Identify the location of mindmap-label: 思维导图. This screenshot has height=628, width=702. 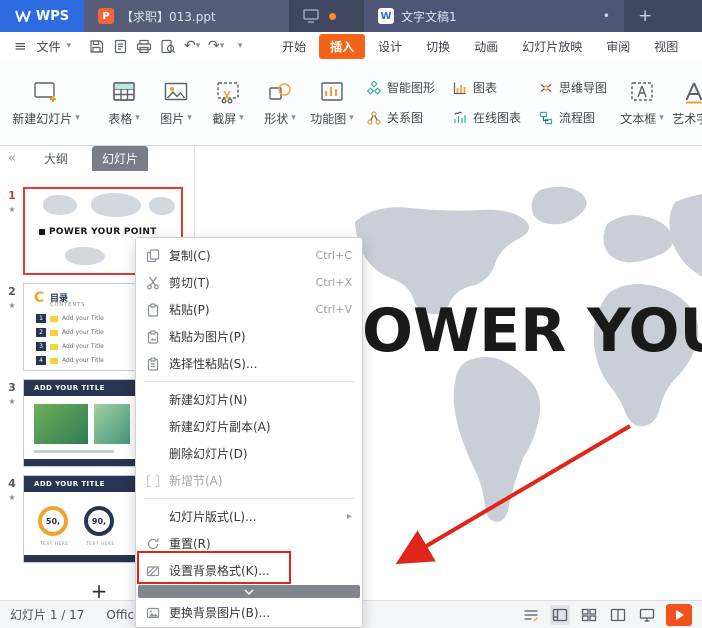
(583, 88).